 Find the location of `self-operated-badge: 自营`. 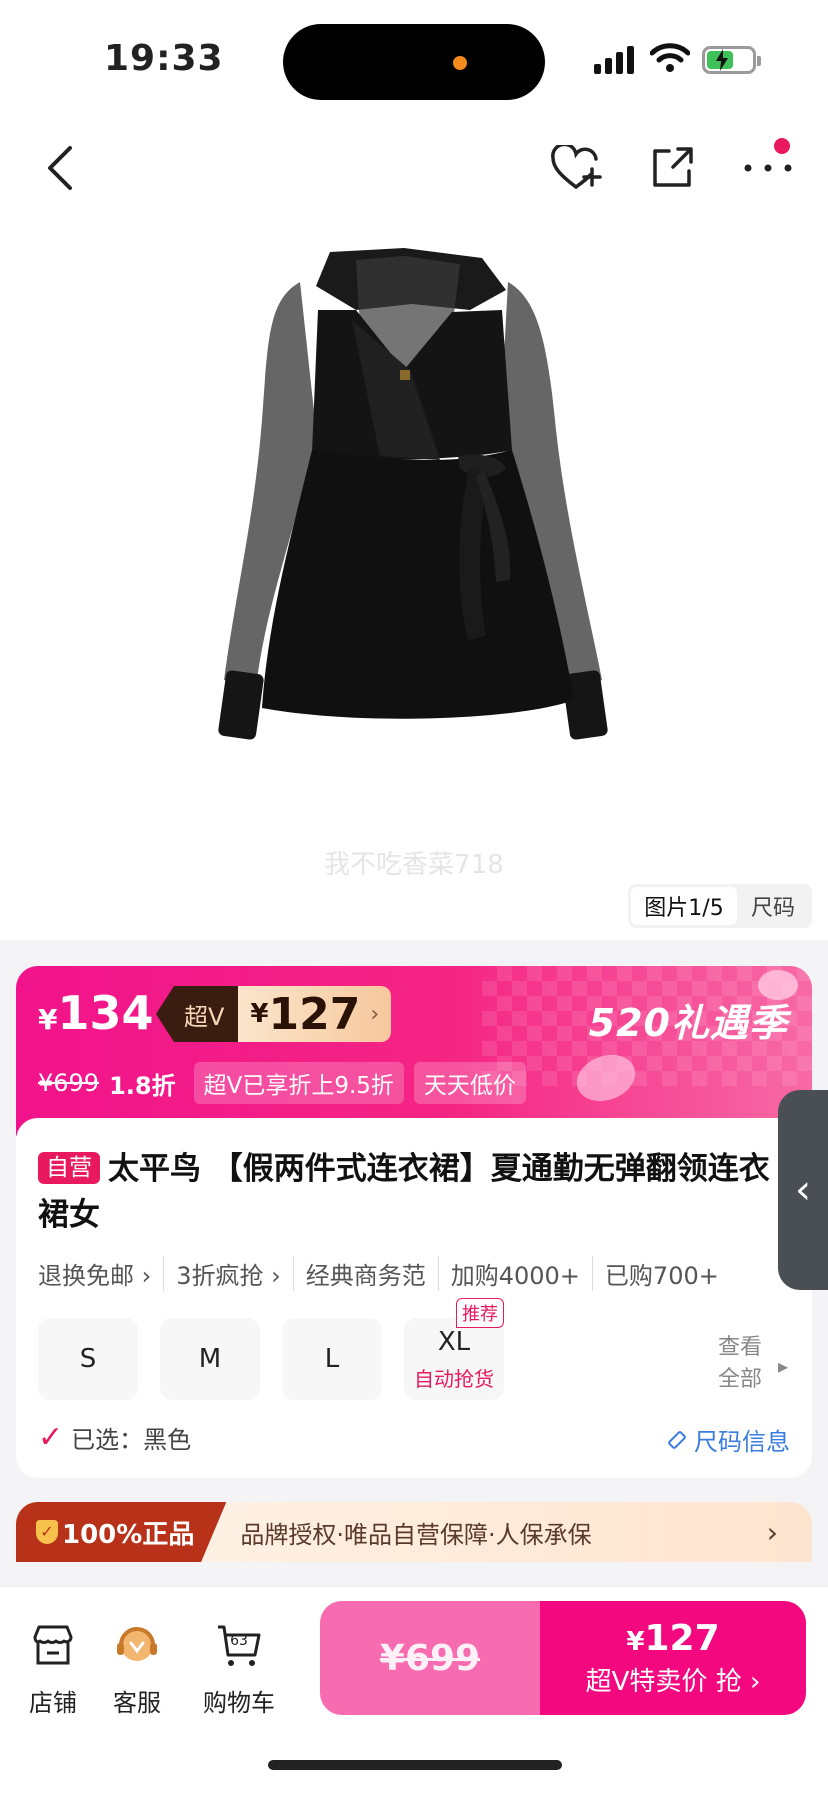

self-operated-badge: 自营 is located at coordinates (69, 1168).